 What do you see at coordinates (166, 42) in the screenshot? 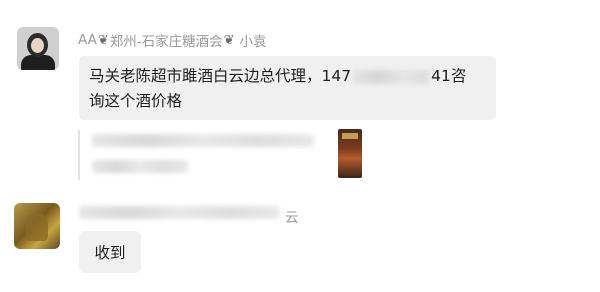
I see `sender-group: 郑州-石家庄糖酒会` at bounding box center [166, 42].